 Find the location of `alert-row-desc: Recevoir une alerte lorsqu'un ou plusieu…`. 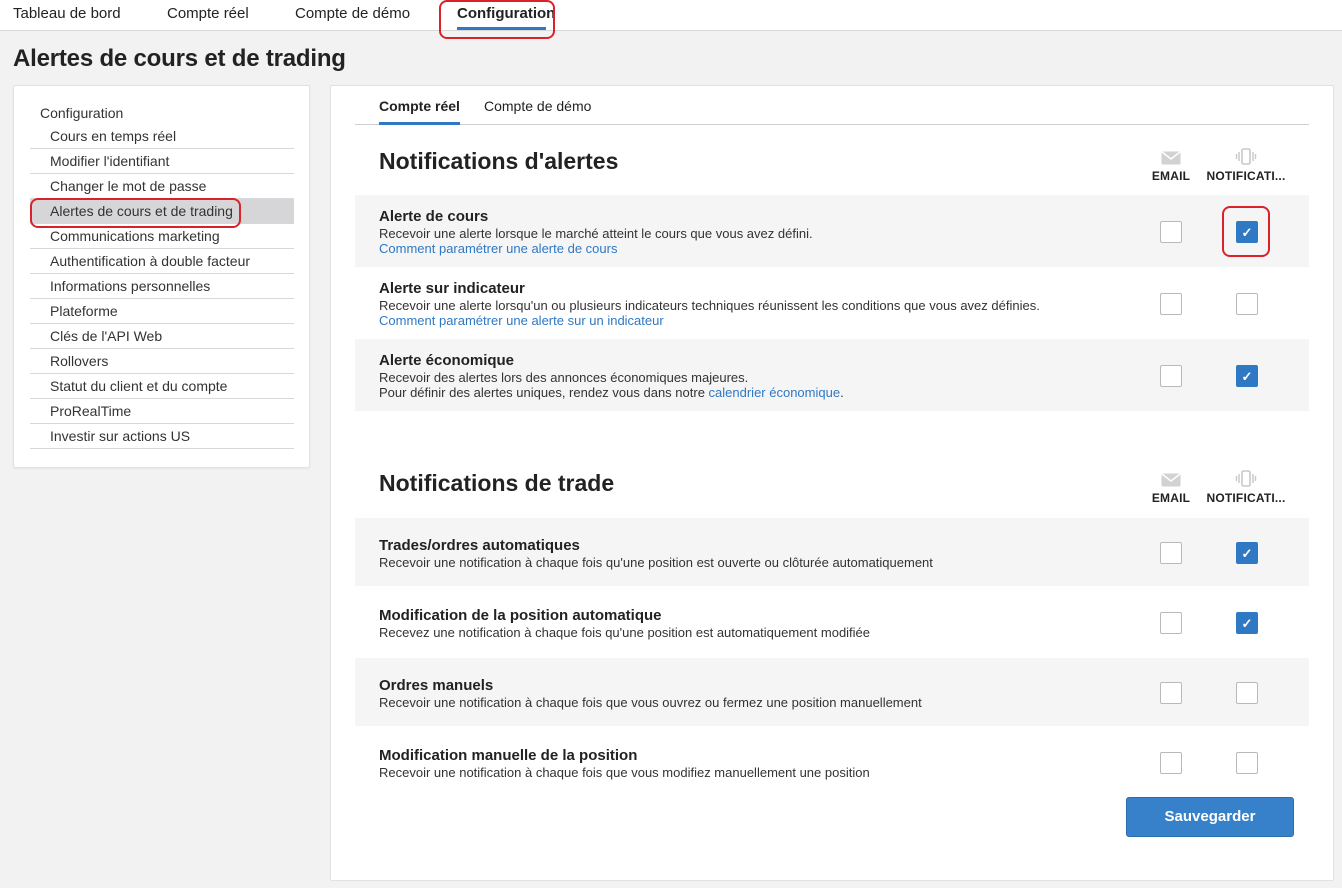

alert-row-desc: Recevoir une alerte lorsqu'un ou plusieu… is located at coordinates (709, 305).